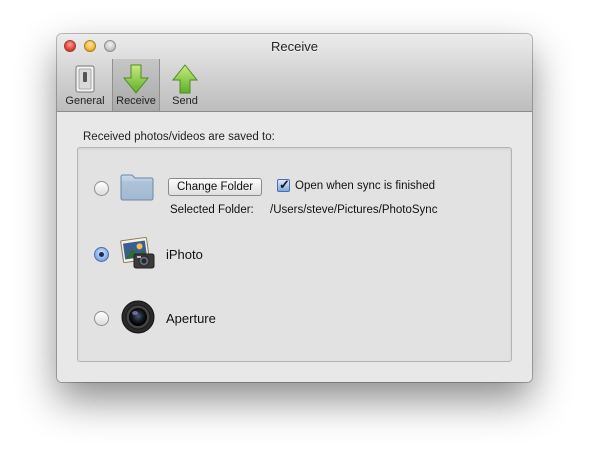 The height and width of the screenshot is (462, 589). What do you see at coordinates (136, 101) in the screenshot?
I see `toolbar-label-receive: Receive` at bounding box center [136, 101].